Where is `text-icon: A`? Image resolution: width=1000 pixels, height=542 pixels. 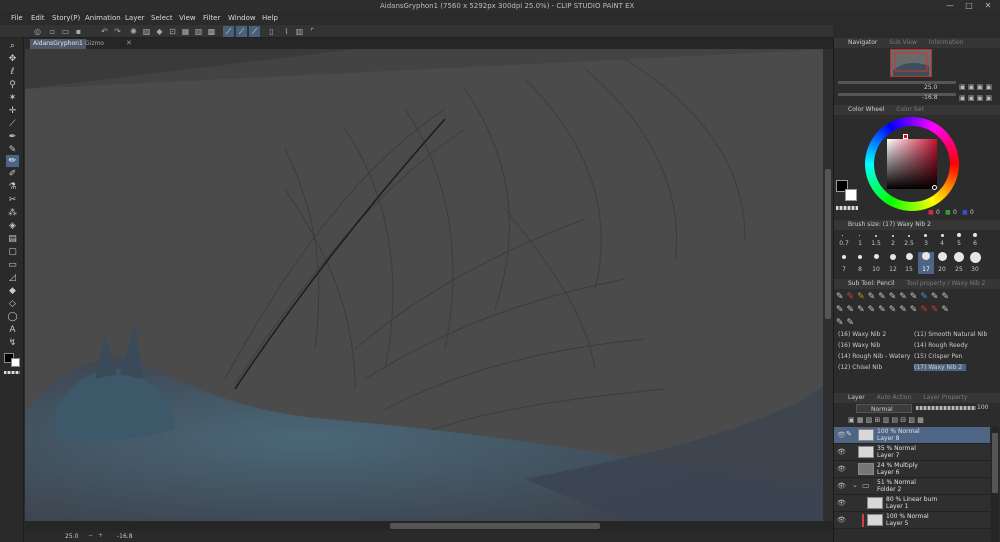 text-icon: A is located at coordinates (12, 330).